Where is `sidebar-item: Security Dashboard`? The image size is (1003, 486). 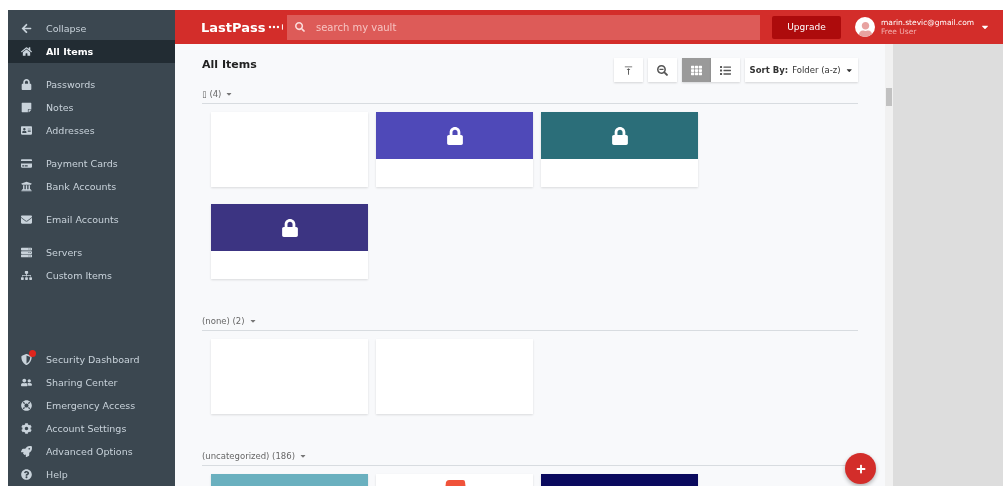 sidebar-item: Security Dashboard is located at coordinates (91, 359).